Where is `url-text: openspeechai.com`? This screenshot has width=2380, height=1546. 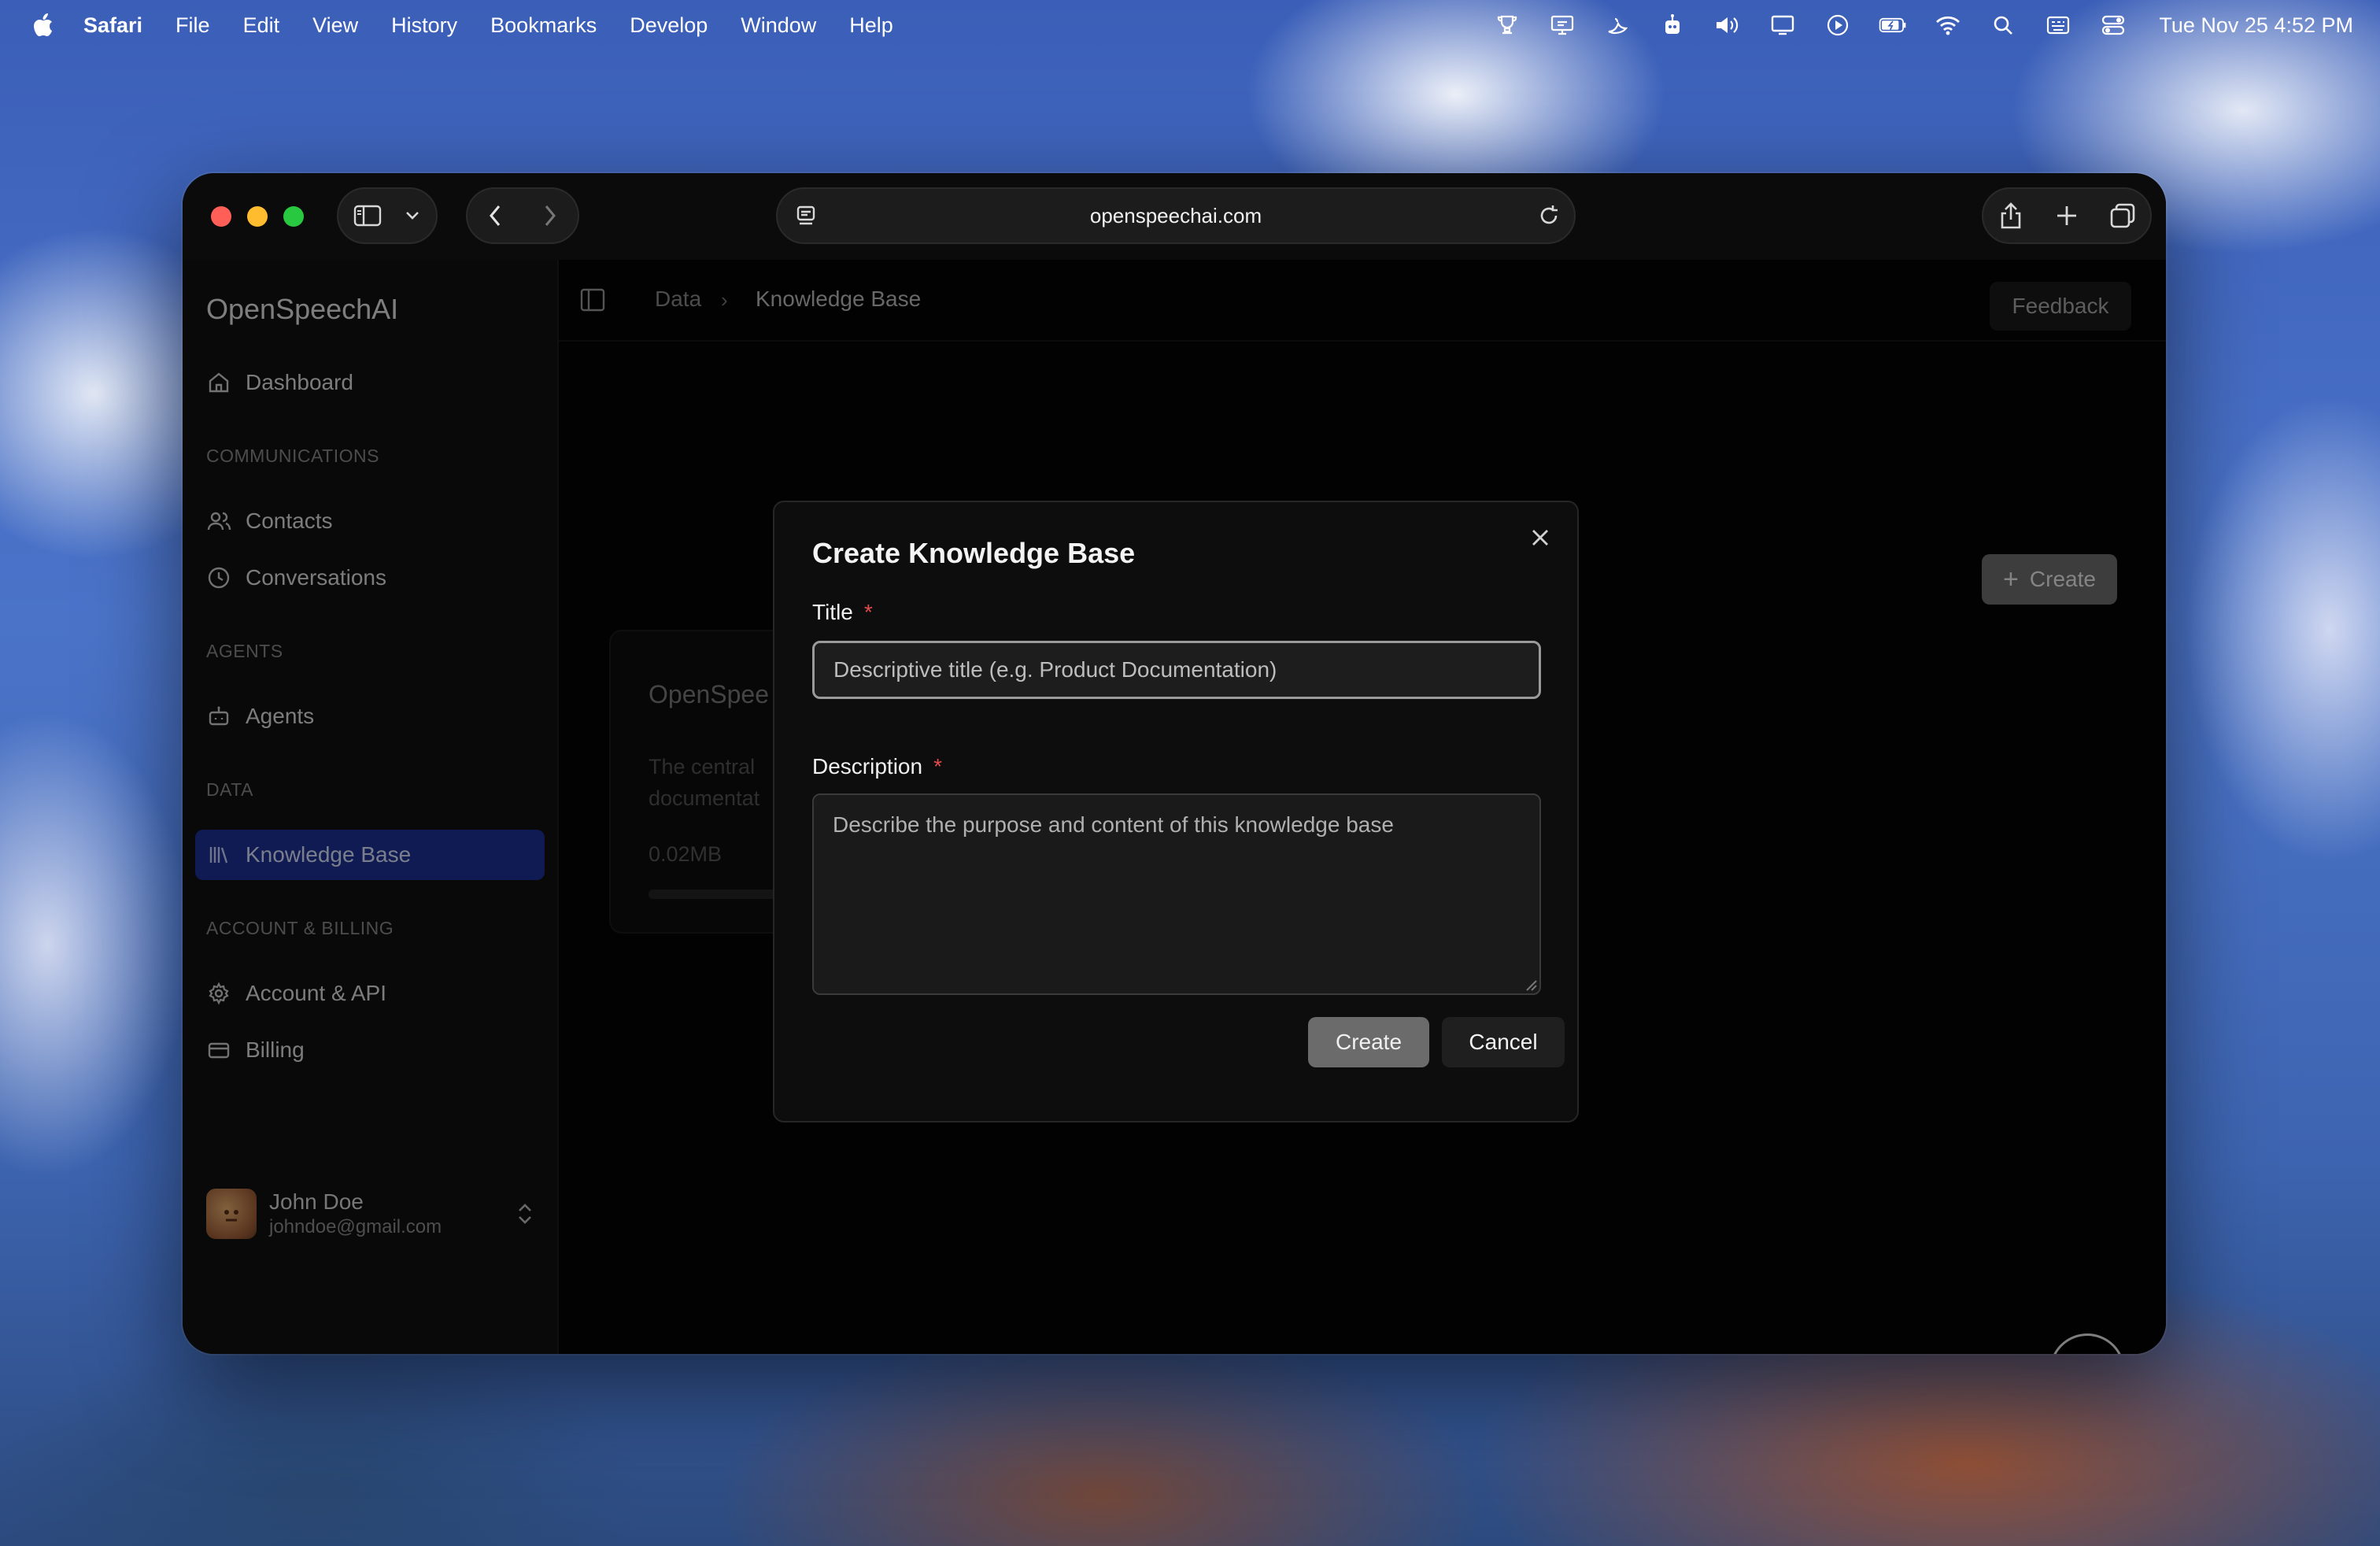 url-text: openspeechai.com is located at coordinates (1176, 216).